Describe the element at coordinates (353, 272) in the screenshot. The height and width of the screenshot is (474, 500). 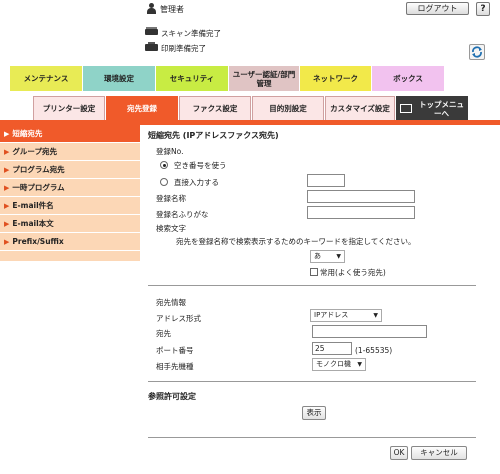
I see `frequent-label: 常用(よく使う宛先)` at that location.